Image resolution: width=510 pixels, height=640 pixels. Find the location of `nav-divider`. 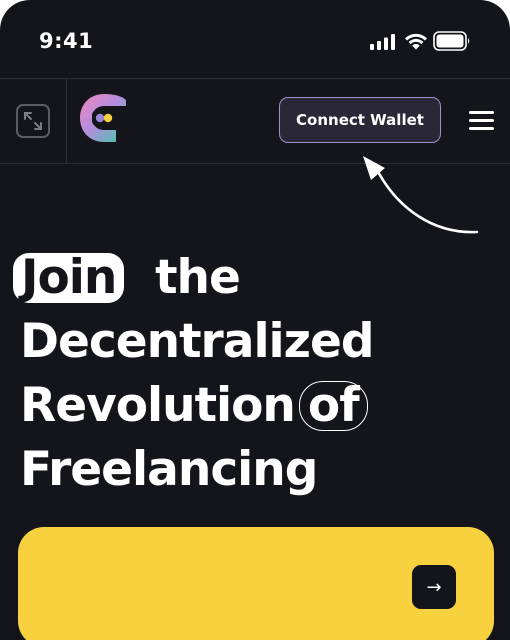

nav-divider is located at coordinates (66, 121).